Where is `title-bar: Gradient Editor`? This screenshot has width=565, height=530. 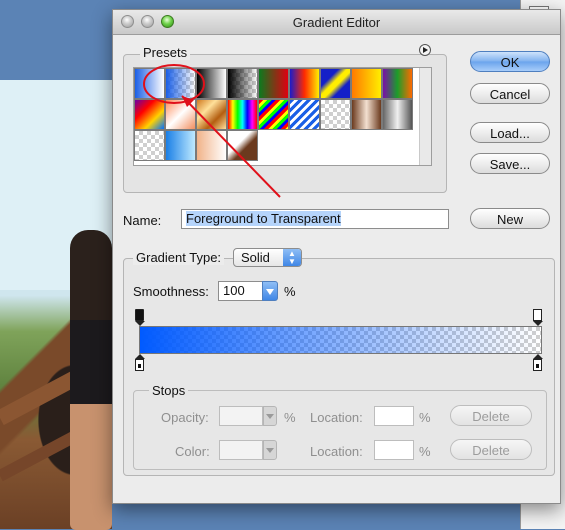 title-bar: Gradient Editor is located at coordinates (336, 22).